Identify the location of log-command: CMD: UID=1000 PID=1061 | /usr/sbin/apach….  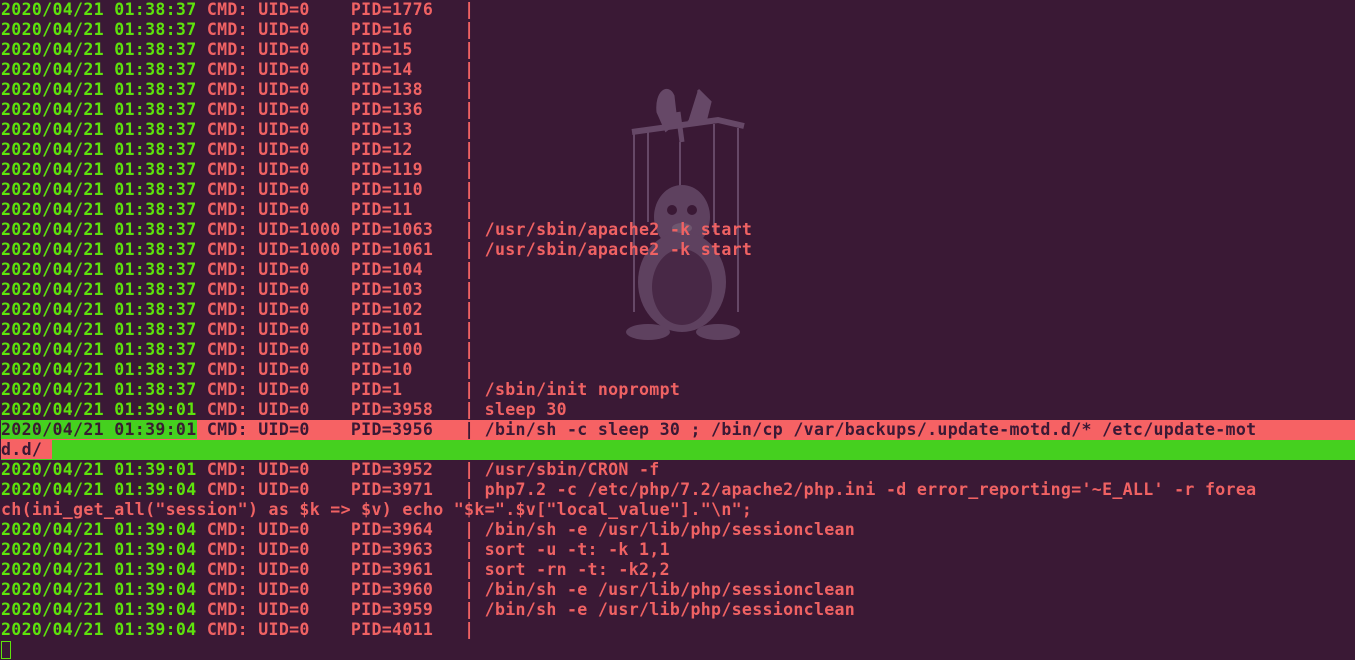
(479, 249).